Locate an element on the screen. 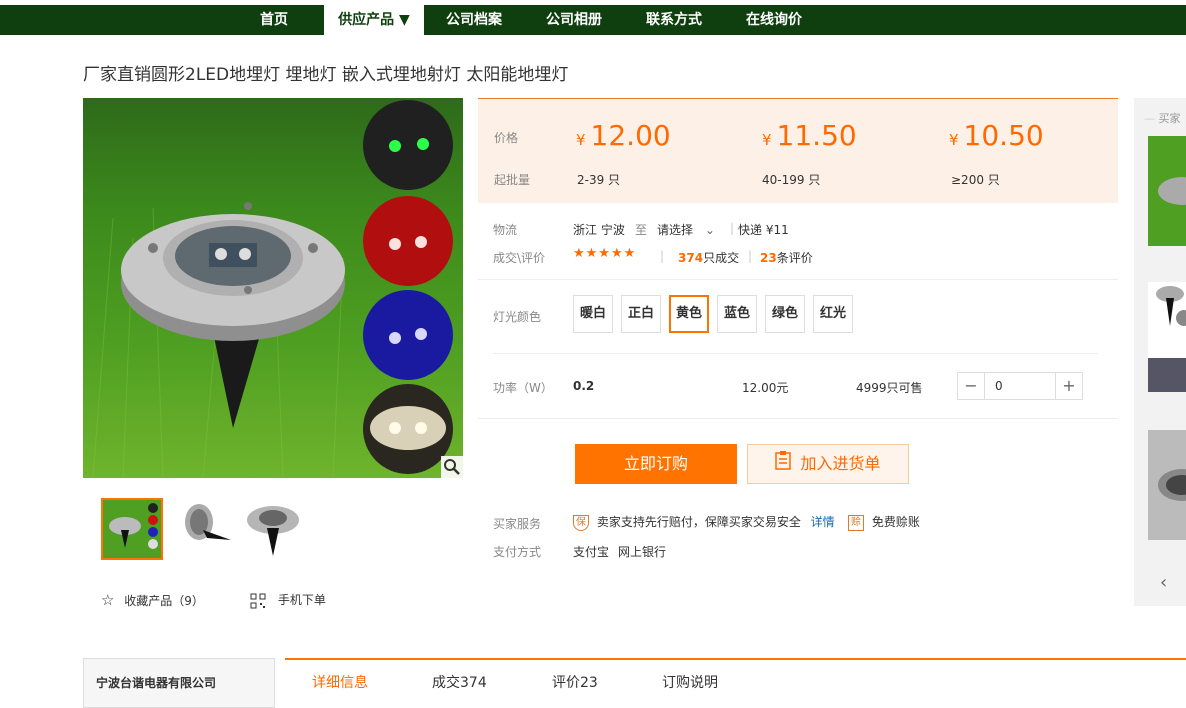 This screenshot has width=1186, height=708. quantity-stepper: − 0 + is located at coordinates (1020, 386).